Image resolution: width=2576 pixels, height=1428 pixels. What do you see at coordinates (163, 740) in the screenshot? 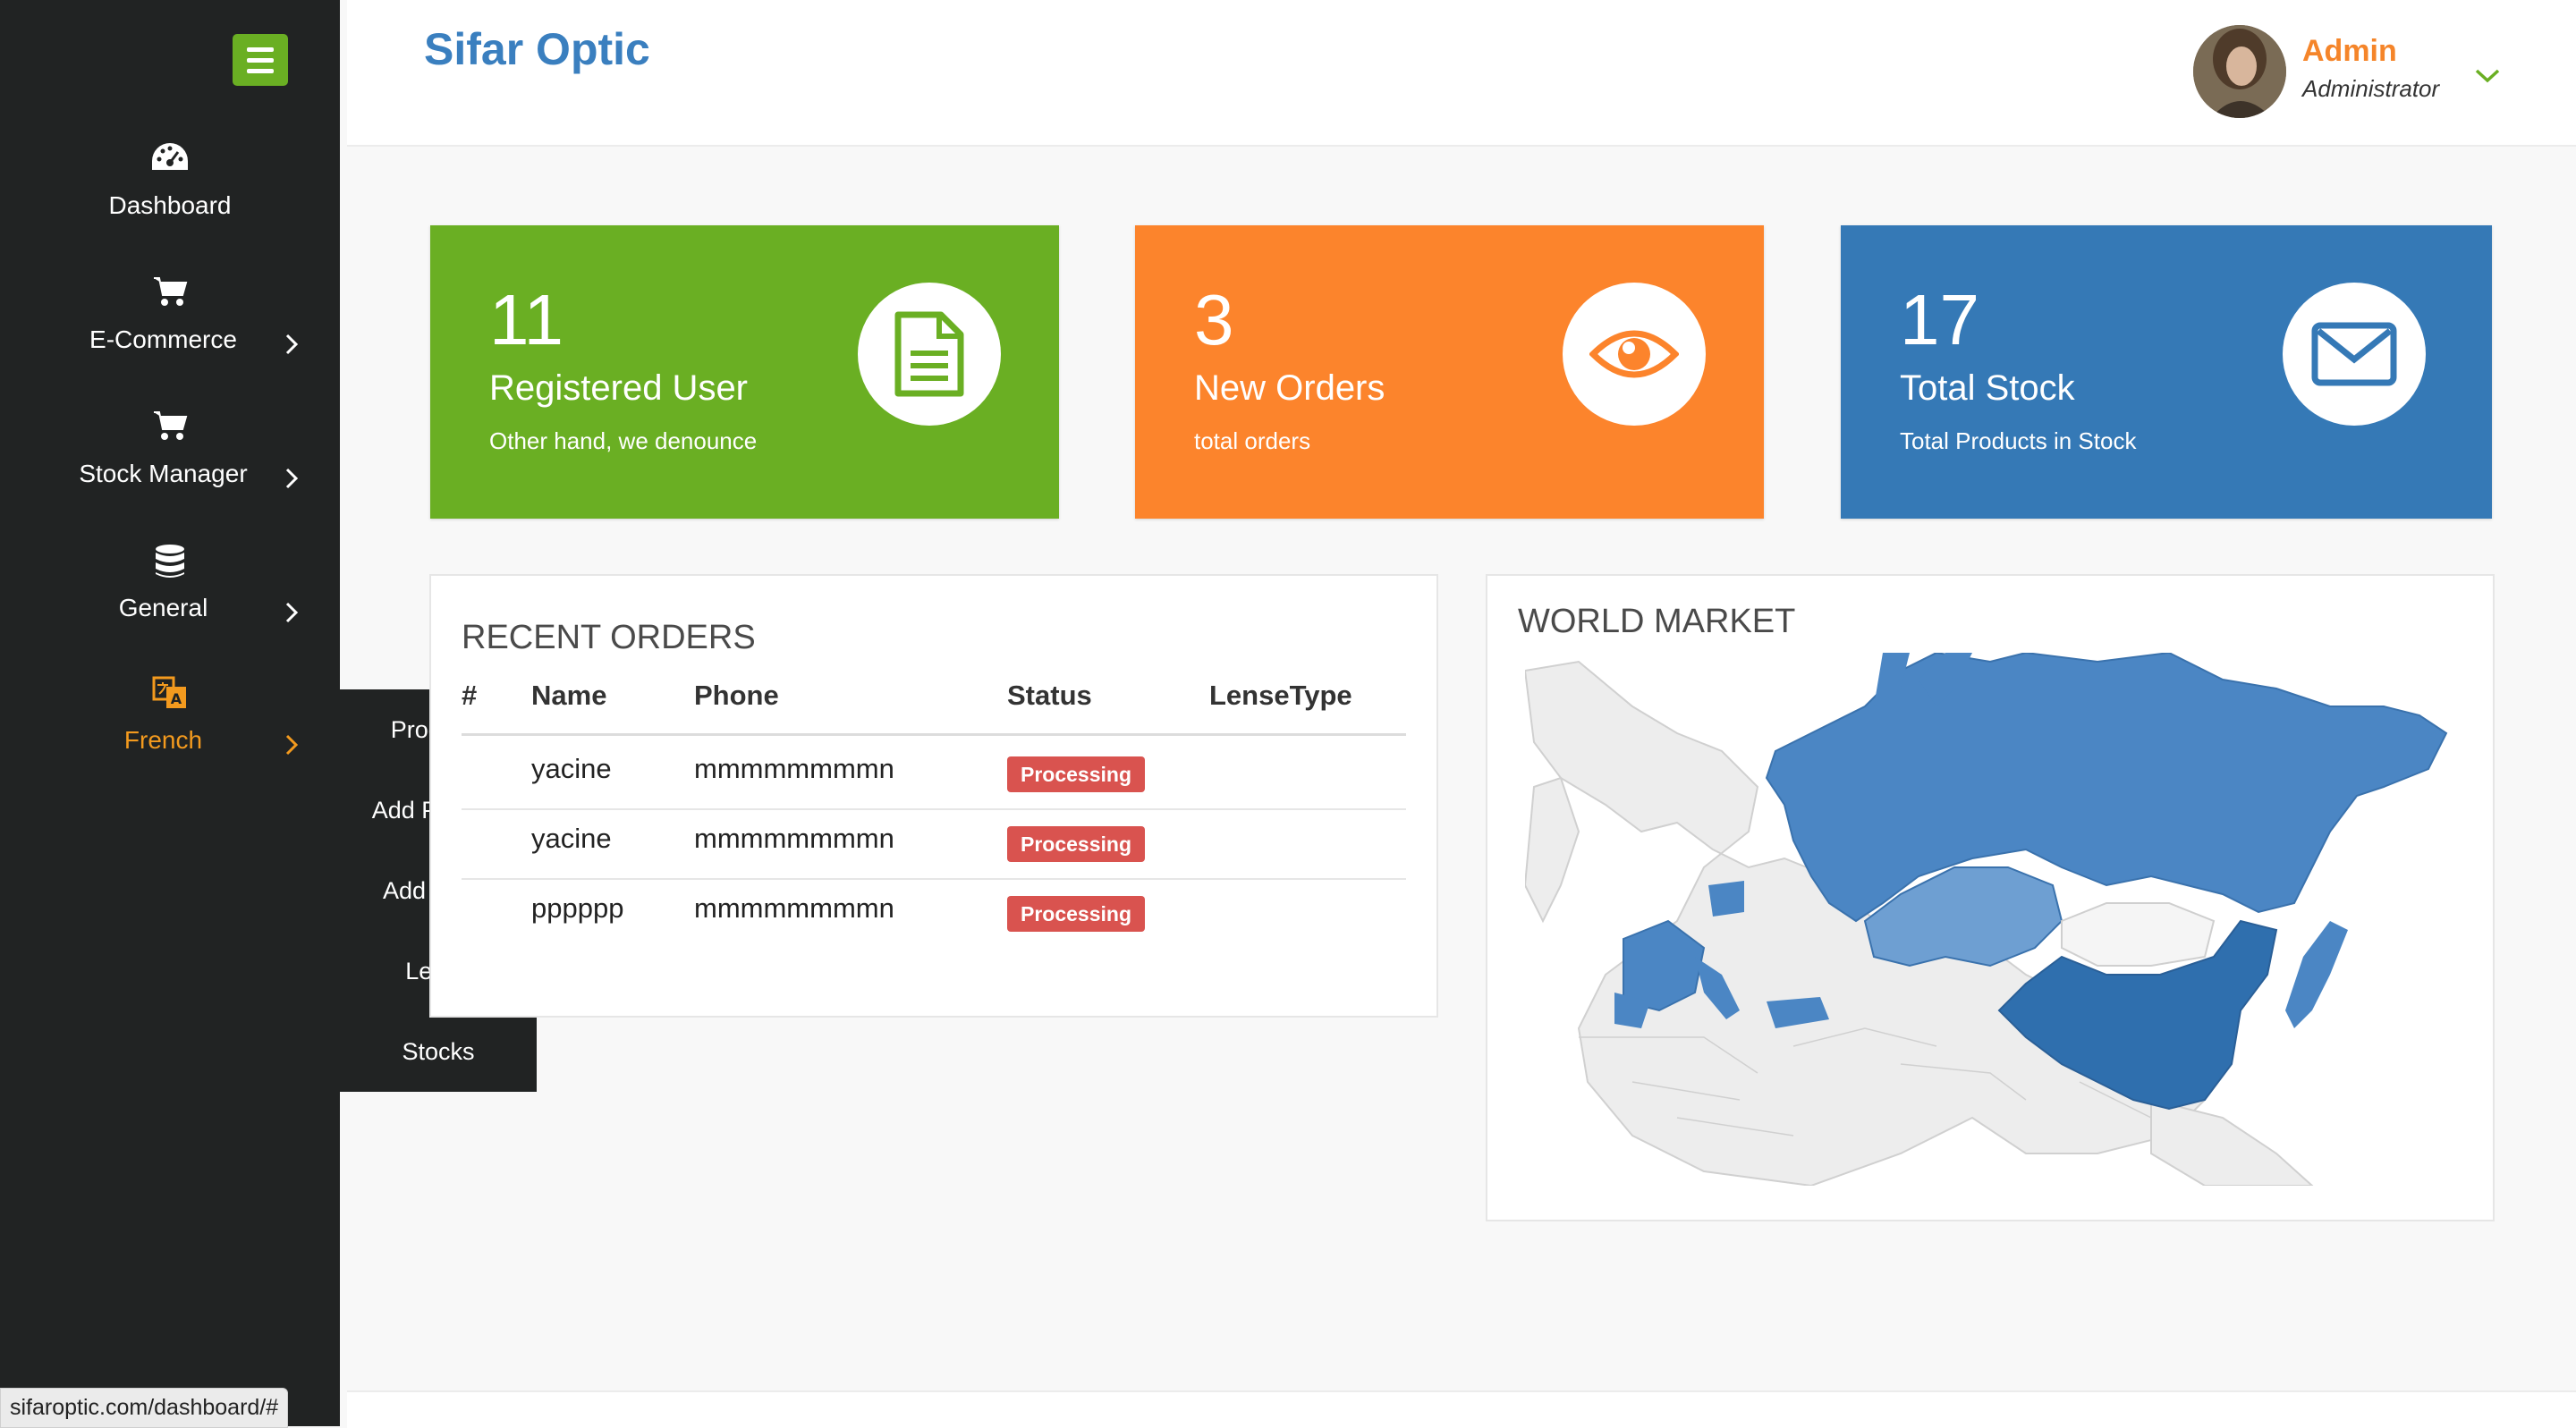
I see `sidebar-item-label: French` at bounding box center [163, 740].